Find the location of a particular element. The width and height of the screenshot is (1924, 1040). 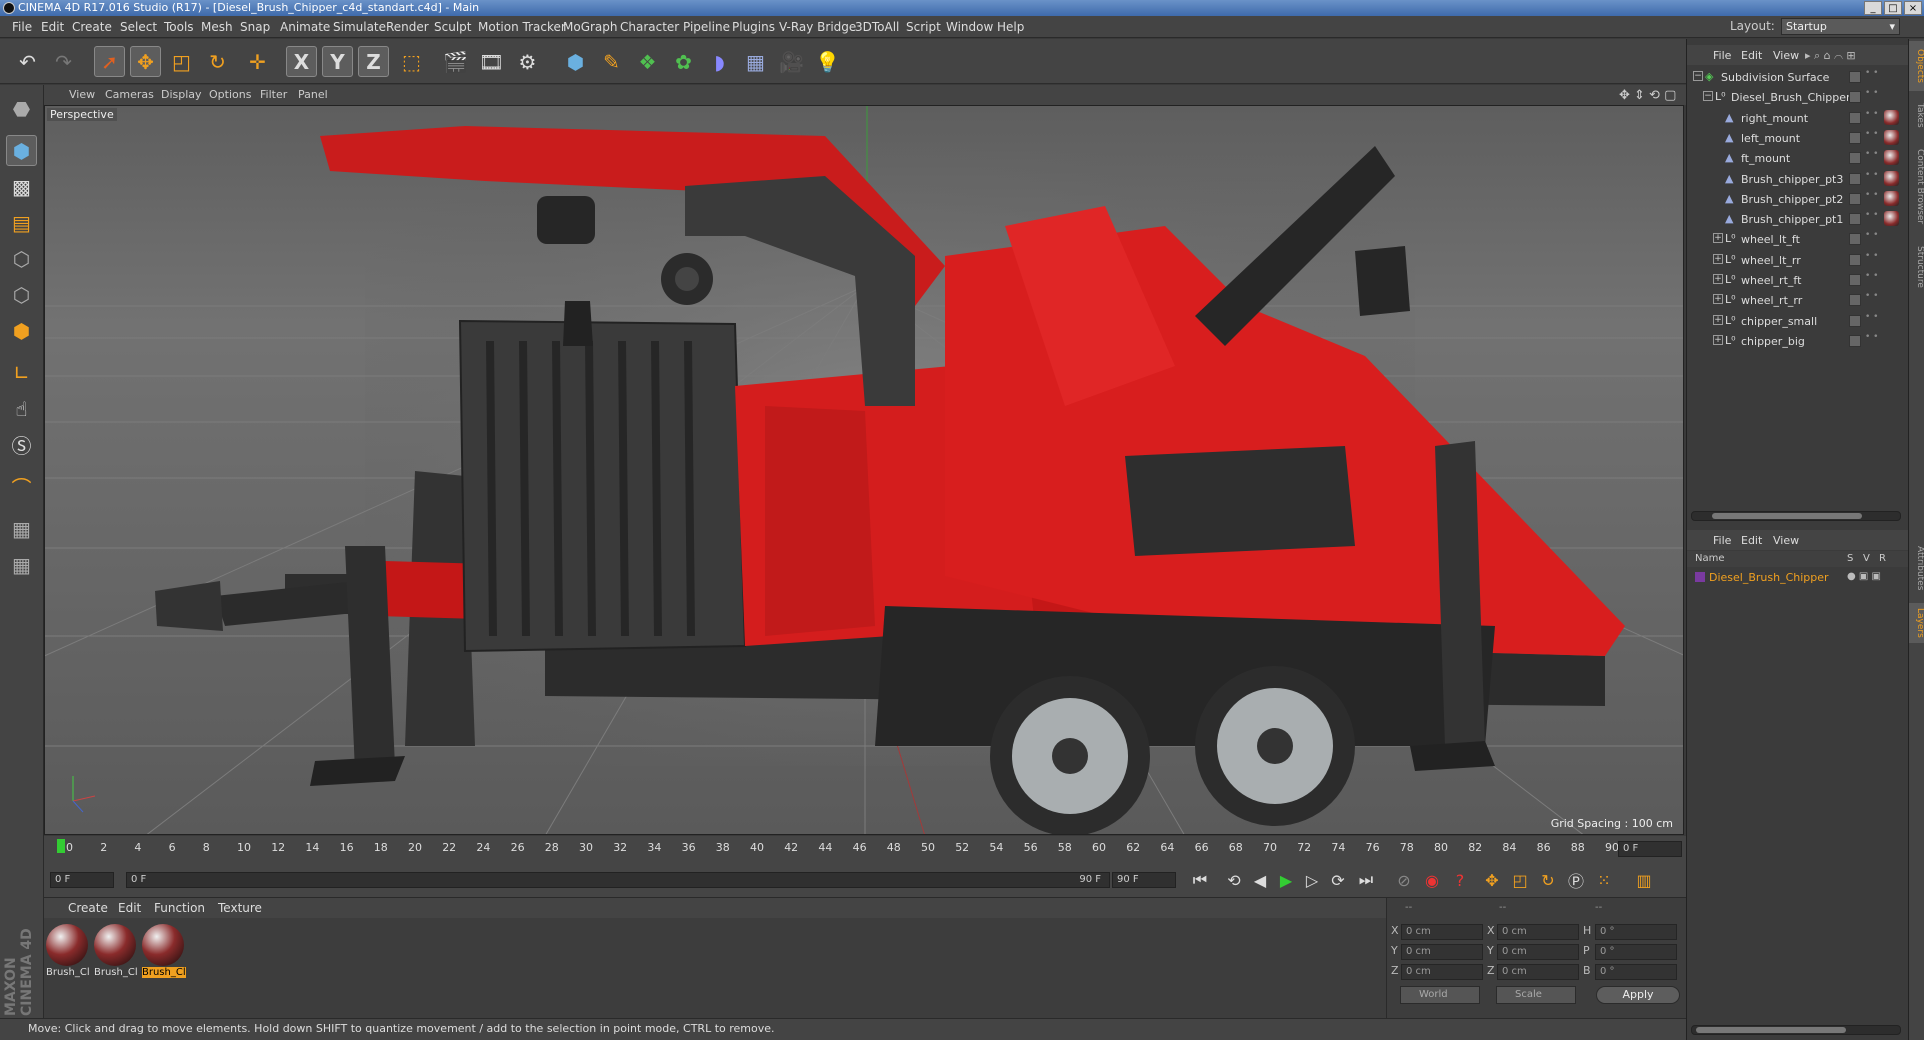

tab-content-browser: Content Browser is located at coordinates (1916, 187).